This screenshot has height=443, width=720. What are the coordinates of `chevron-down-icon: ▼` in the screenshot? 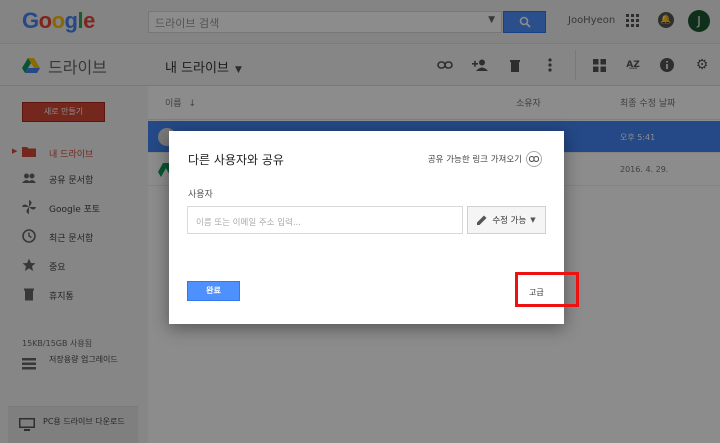 It's located at (533, 220).